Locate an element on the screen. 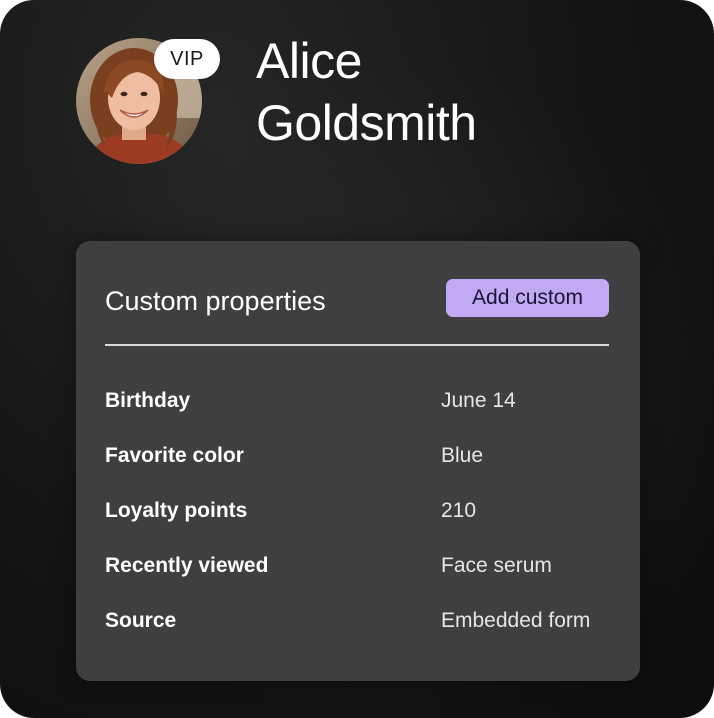 Image resolution: width=714 pixels, height=718 pixels. property-row-source: Source Embedded form is located at coordinates (357, 634).